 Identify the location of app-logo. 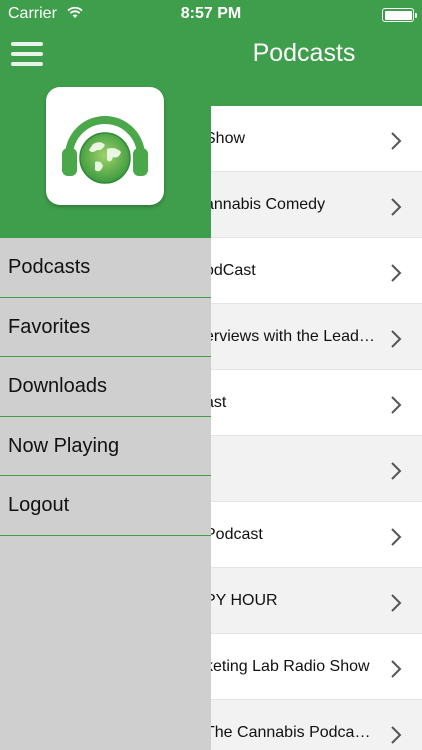
(105, 146).